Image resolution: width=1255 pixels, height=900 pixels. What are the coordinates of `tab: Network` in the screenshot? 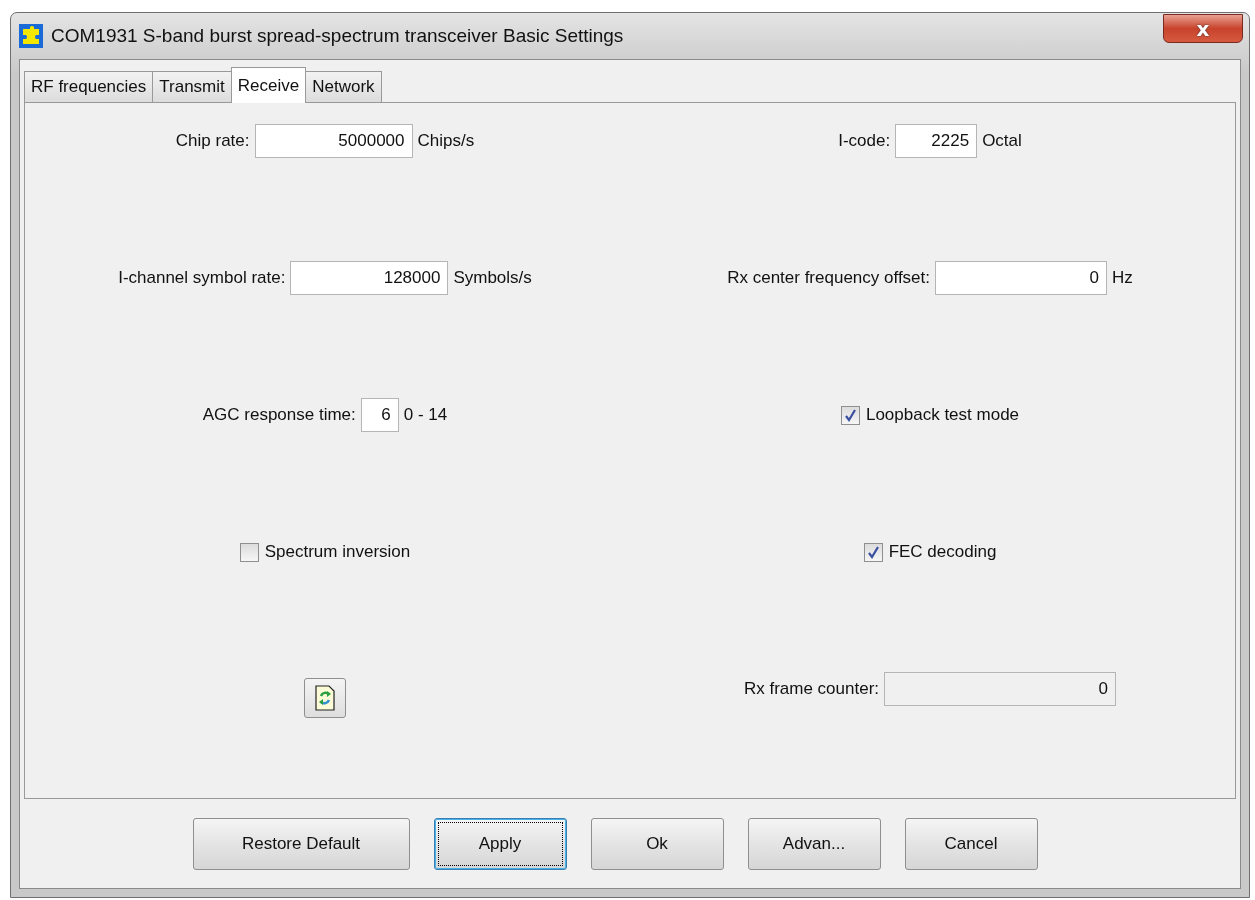 It's located at (343, 86).